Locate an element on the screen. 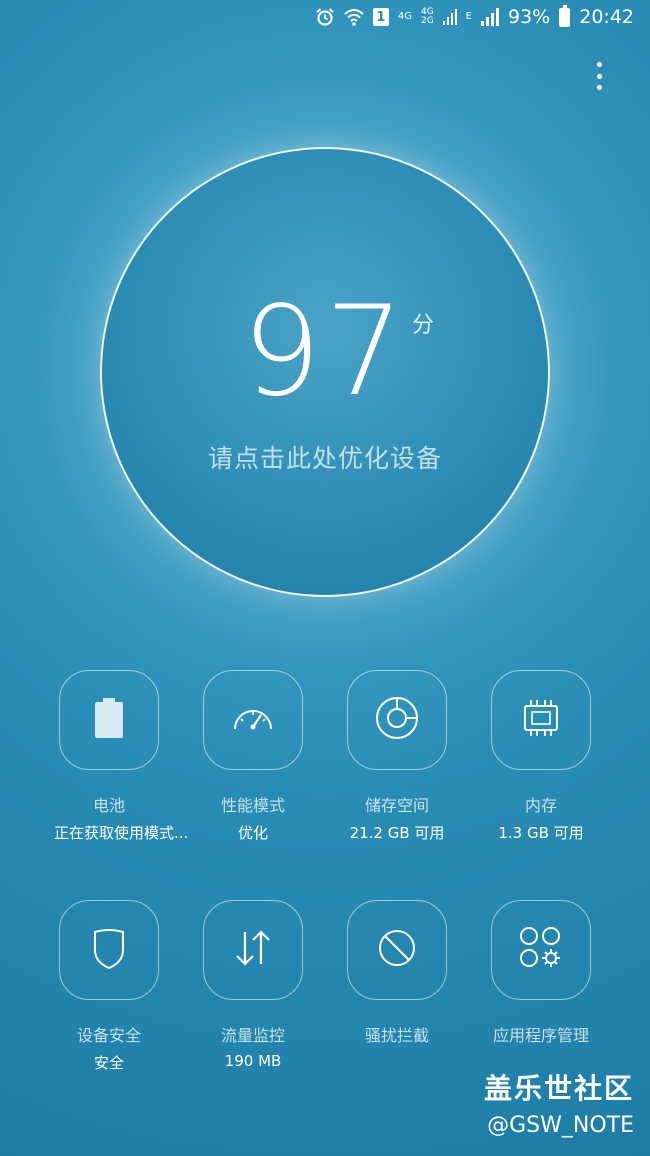 The width and height of the screenshot is (650, 1156). watermark-handle: @GSW_NOTE is located at coordinates (560, 1125).